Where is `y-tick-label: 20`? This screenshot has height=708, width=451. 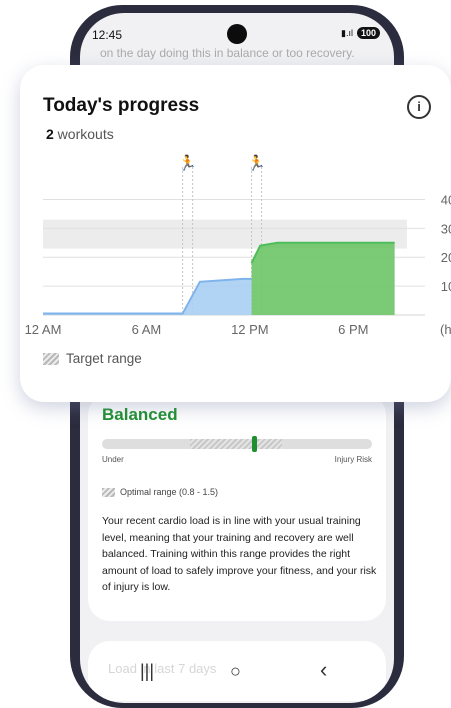 y-tick-label: 20 is located at coordinates (446, 257).